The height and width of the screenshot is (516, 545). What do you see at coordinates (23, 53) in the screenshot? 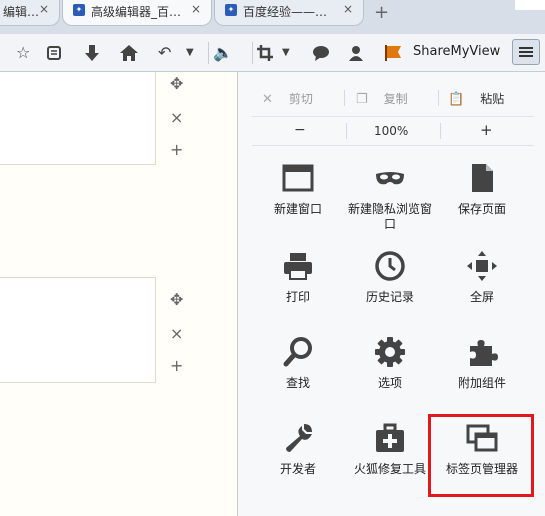
I see `bookmark-star-icon: ☆` at bounding box center [23, 53].